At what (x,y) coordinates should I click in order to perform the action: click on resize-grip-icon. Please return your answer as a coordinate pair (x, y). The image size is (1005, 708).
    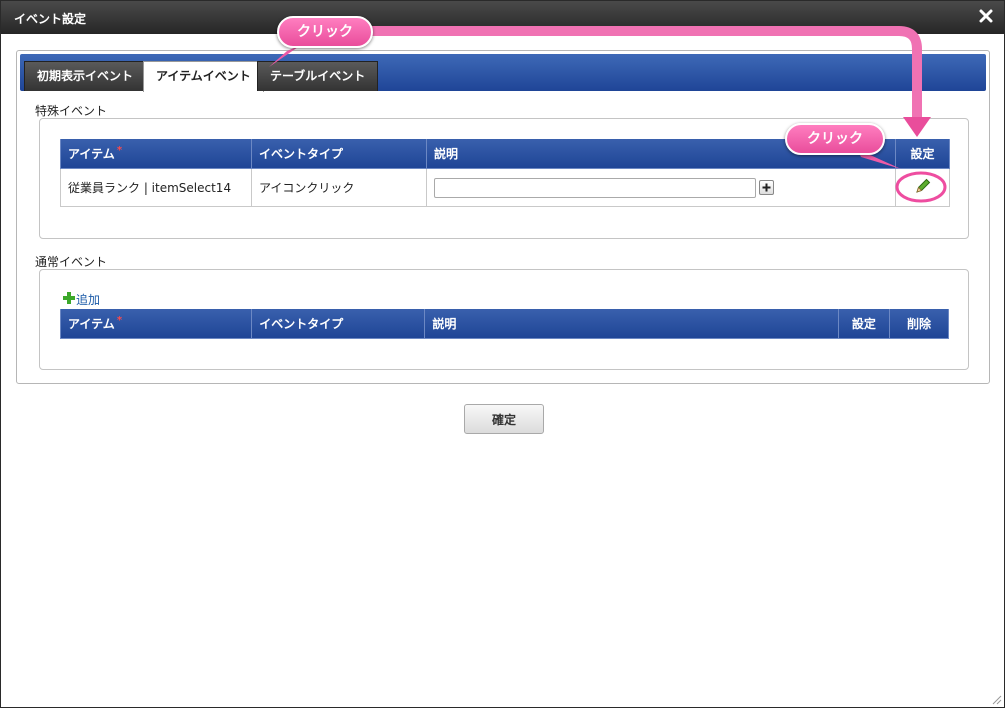
    Looking at the image, I should click on (997, 700).